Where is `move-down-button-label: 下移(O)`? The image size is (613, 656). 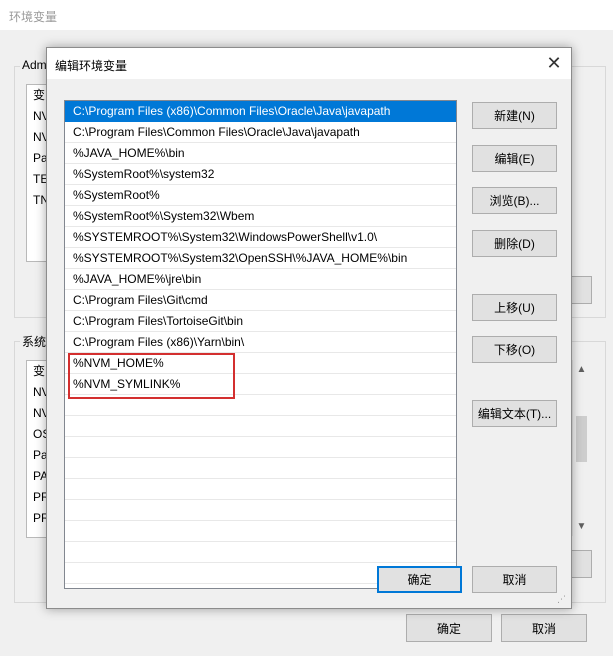
move-down-button-label: 下移(O) is located at coordinates (514, 350).